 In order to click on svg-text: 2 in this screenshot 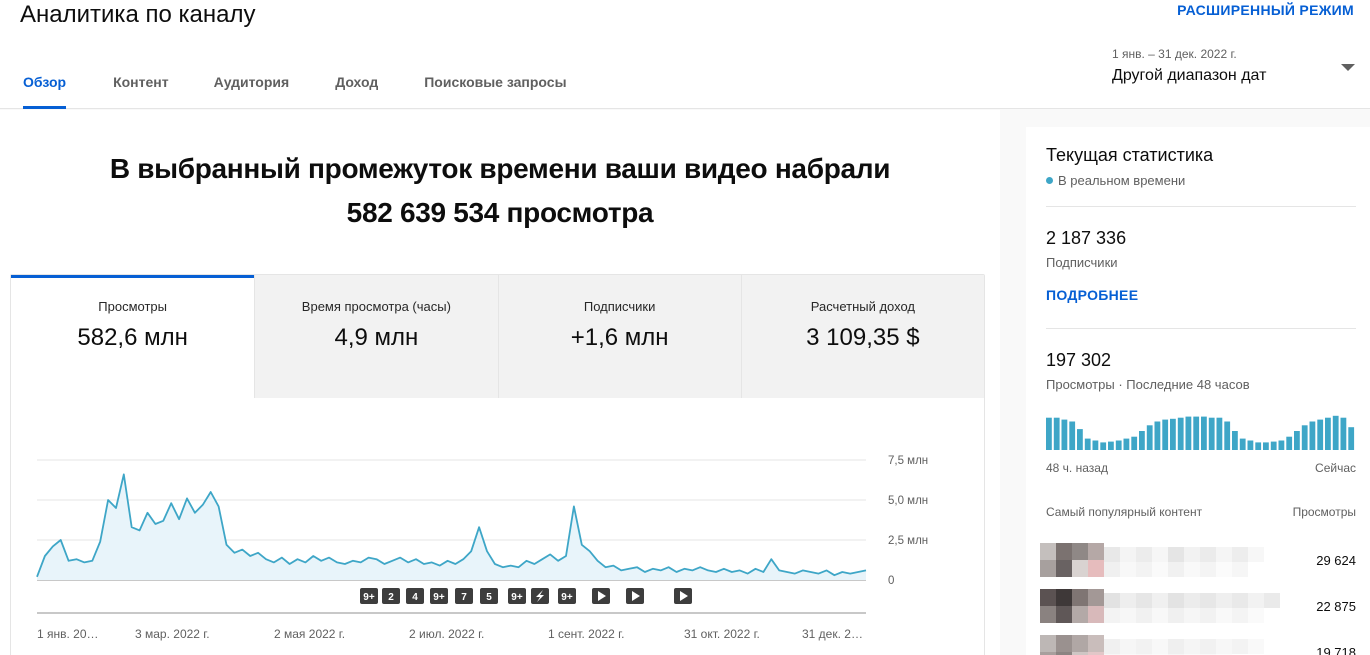, I will do `click(391, 597)`.